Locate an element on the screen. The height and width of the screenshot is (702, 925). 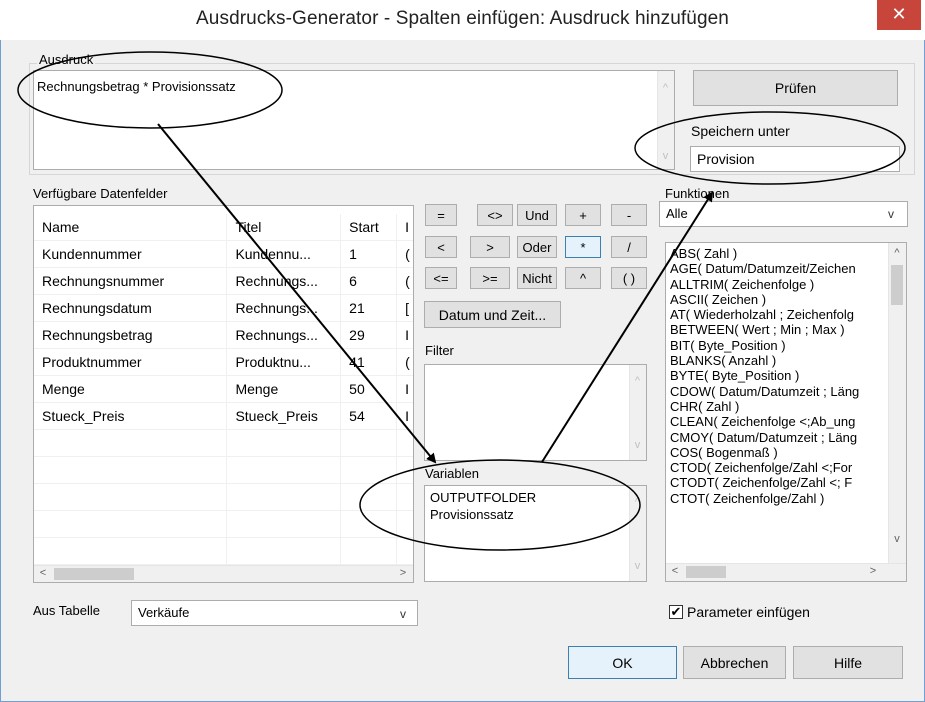
function-item: CLEAN( Zeichenfolge <;Ab_ung is located at coordinates (777, 421).